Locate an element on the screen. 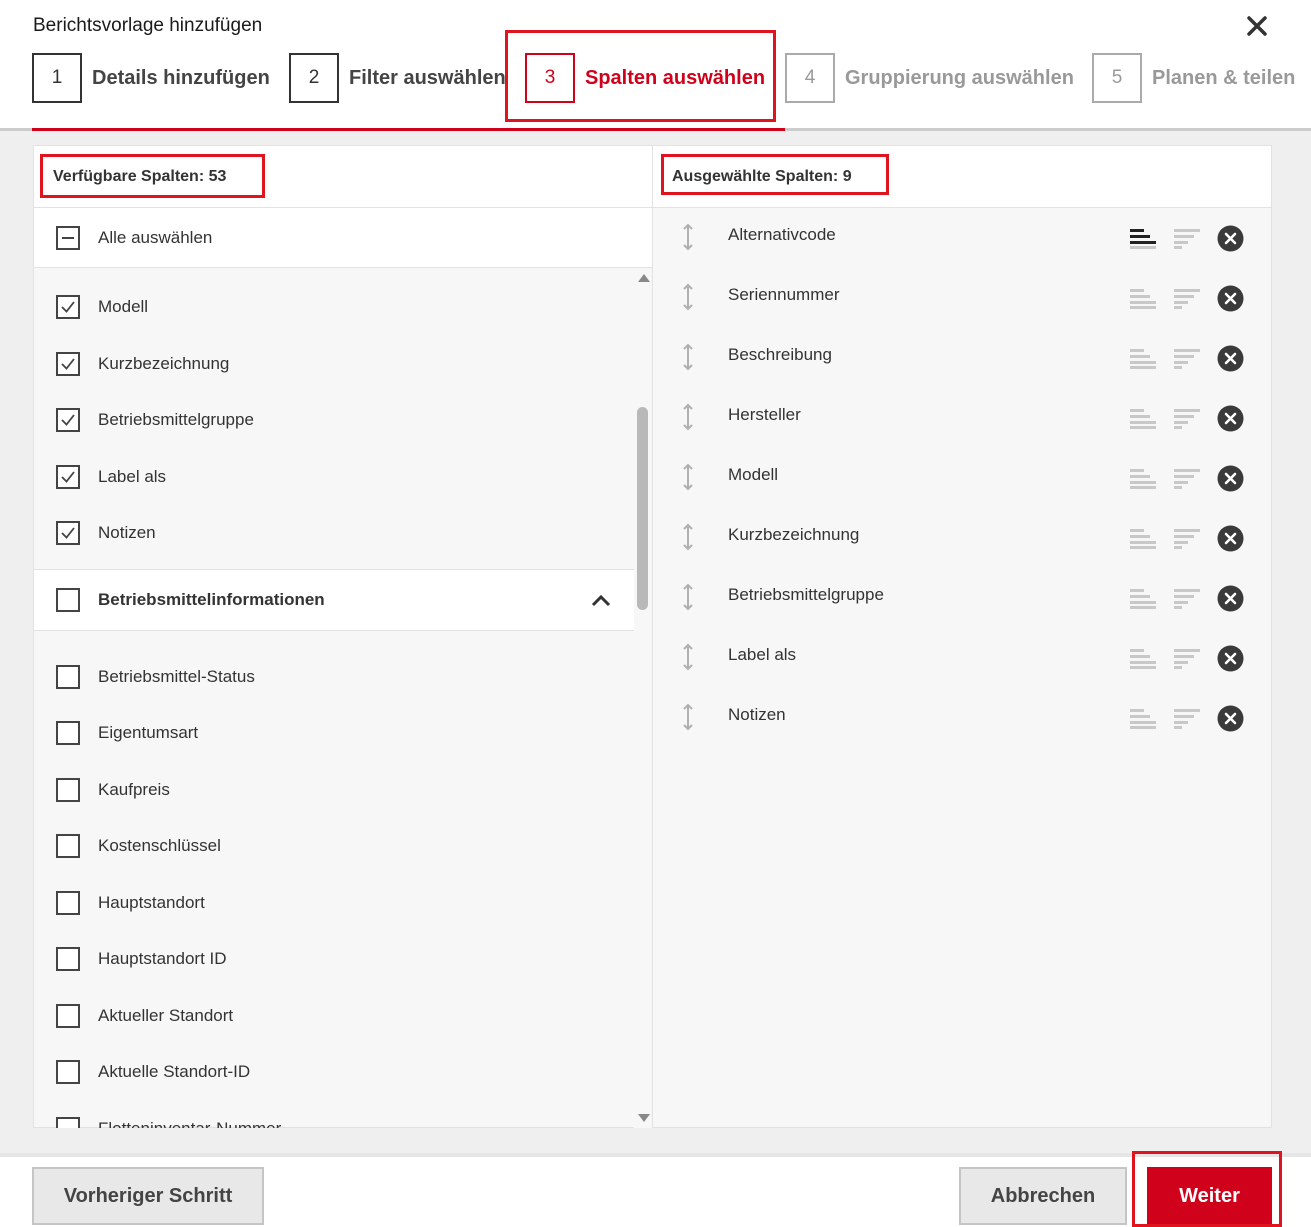 The image size is (1311, 1227). group-header: Betriebsmittelinformationen is located at coordinates (334, 599).